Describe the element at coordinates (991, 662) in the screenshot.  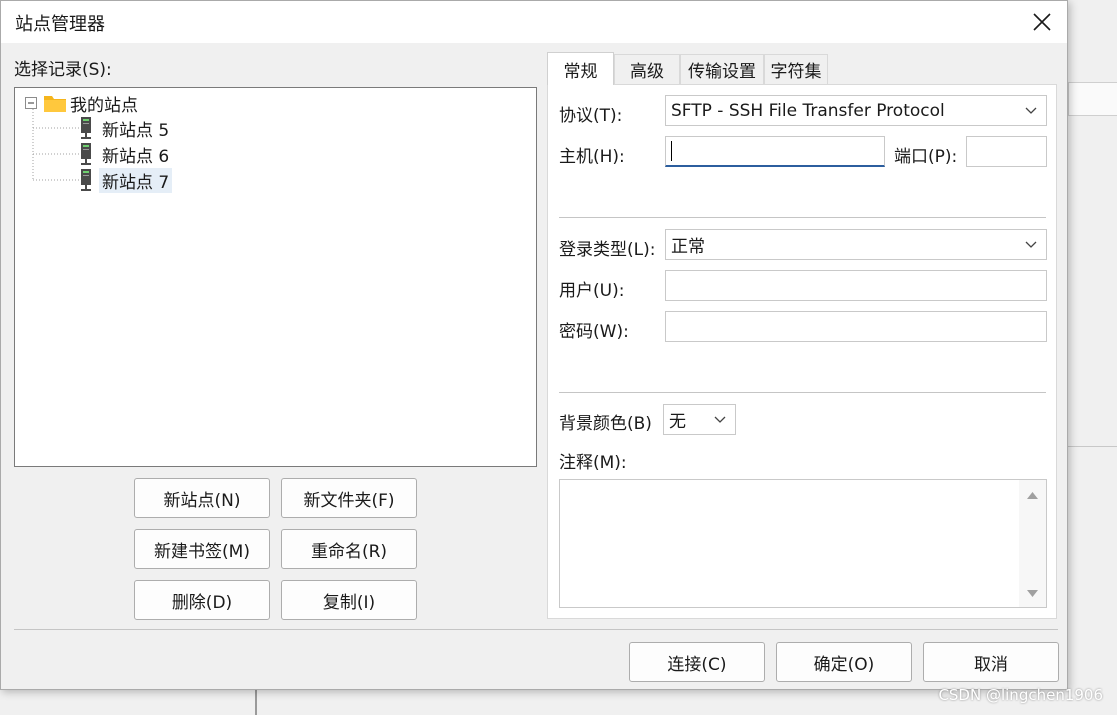
I see `cancel-button: 取消` at that location.